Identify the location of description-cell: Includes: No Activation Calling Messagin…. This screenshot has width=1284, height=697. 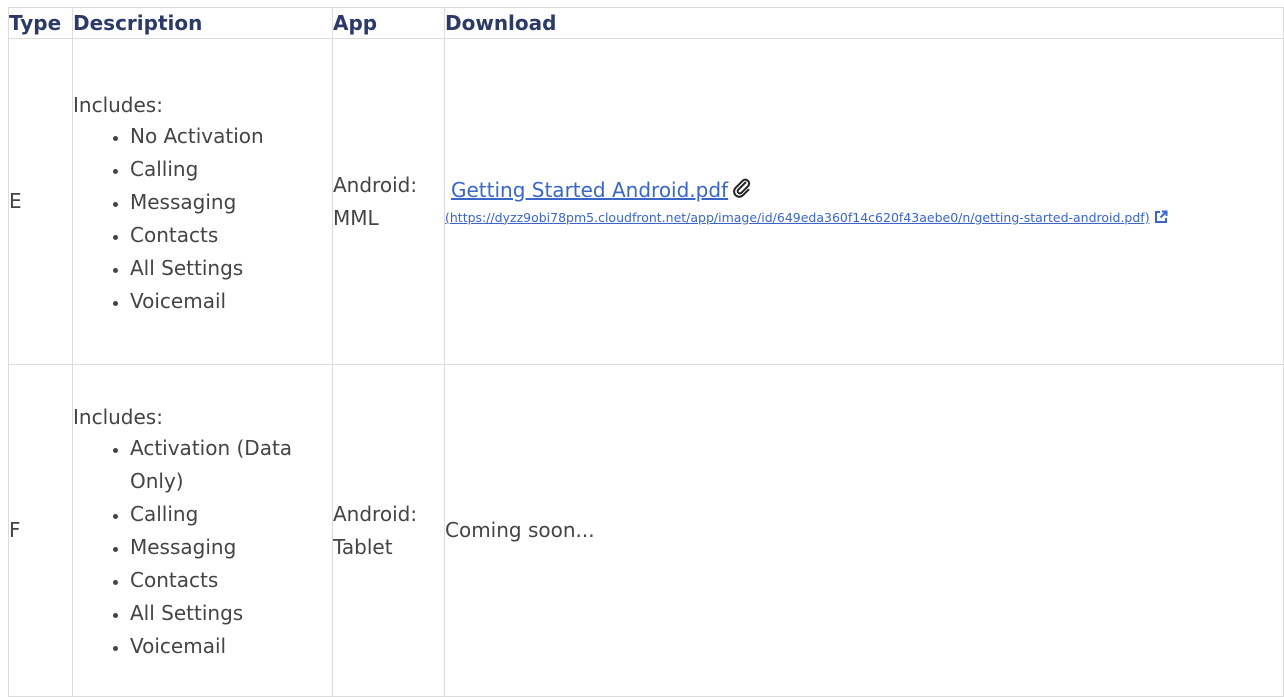
(202, 201).